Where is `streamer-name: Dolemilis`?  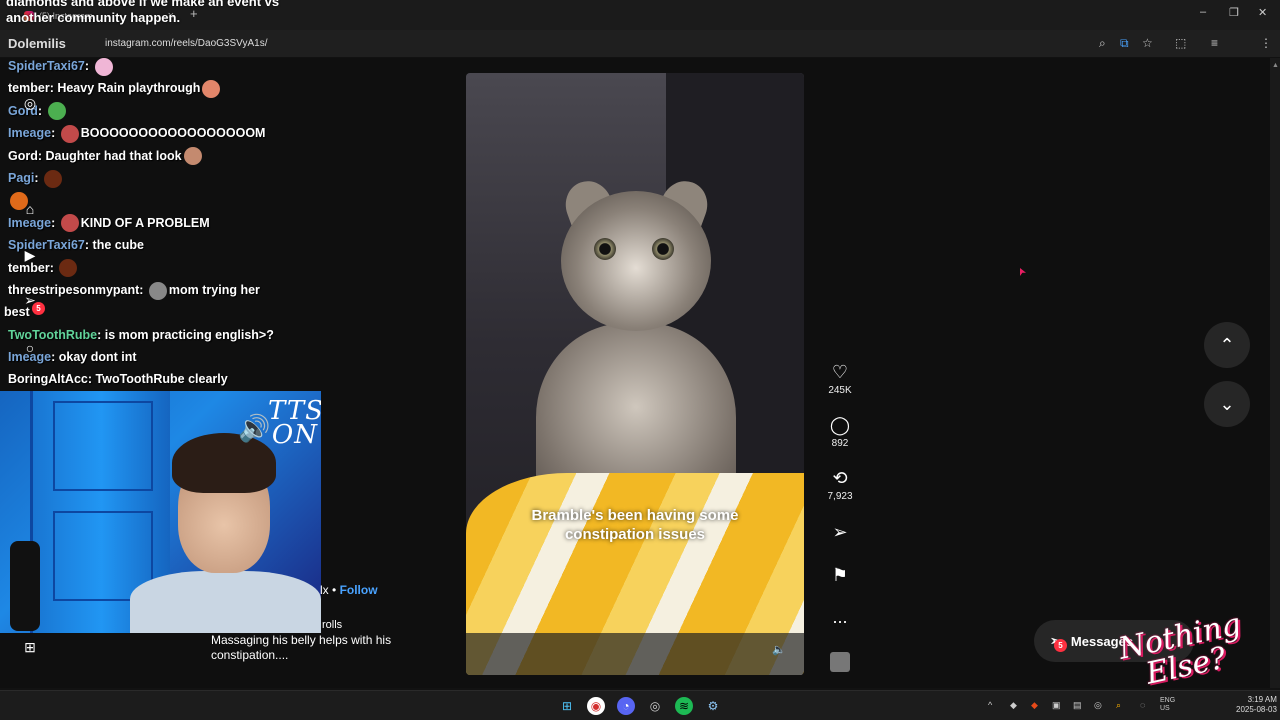 streamer-name: Dolemilis is located at coordinates (37, 43).